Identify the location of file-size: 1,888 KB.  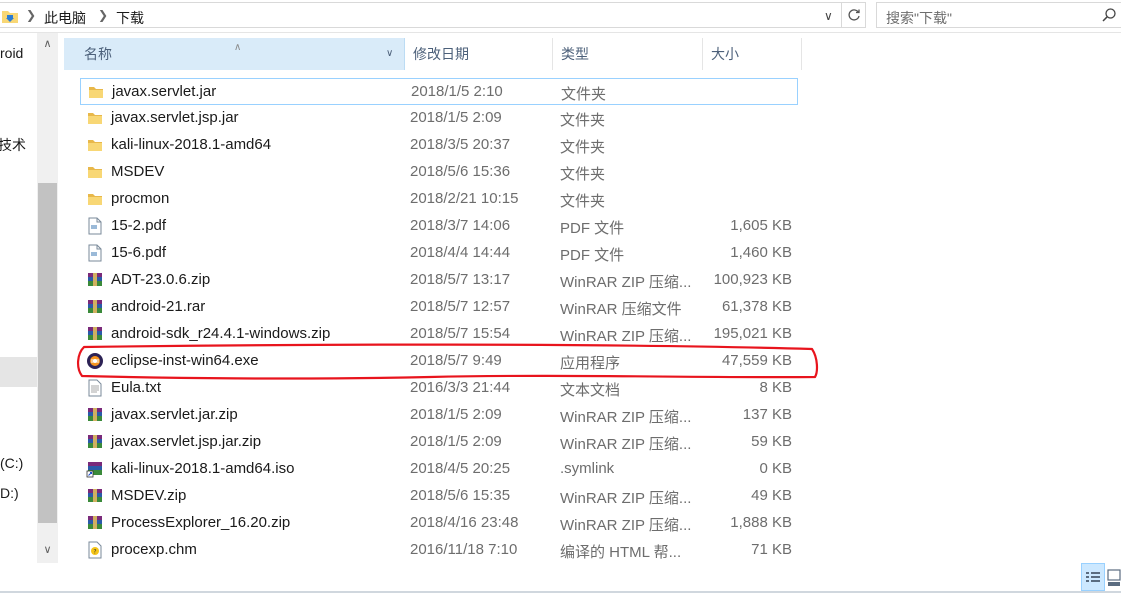
(761, 522).